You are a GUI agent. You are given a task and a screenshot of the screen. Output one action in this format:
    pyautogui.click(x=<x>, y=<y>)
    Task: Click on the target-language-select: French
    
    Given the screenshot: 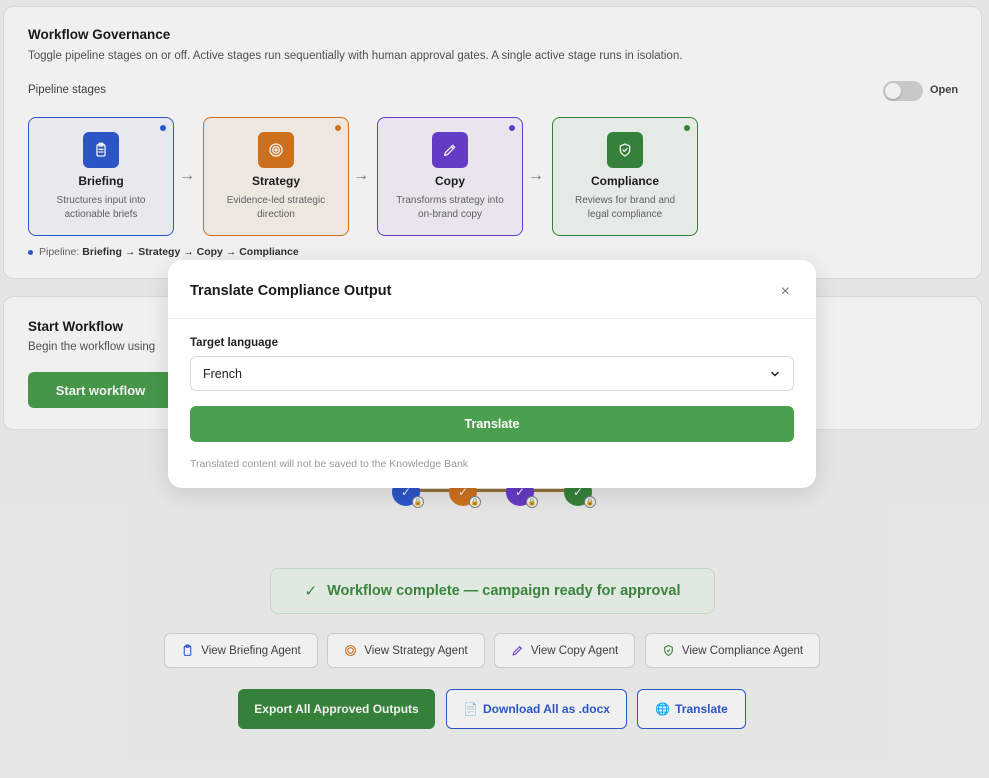 What is the action you would take?
    pyautogui.click(x=492, y=373)
    